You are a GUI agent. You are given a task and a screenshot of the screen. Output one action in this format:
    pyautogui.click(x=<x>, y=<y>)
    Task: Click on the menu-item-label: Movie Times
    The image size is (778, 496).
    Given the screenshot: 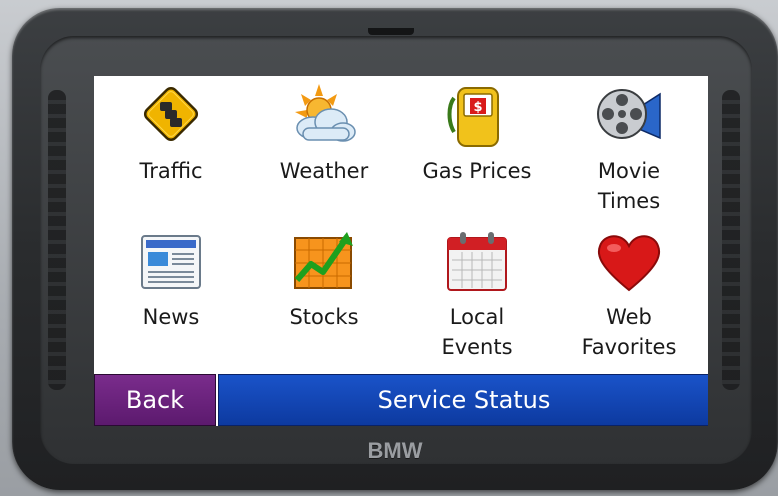 What is the action you would take?
    pyautogui.click(x=629, y=186)
    